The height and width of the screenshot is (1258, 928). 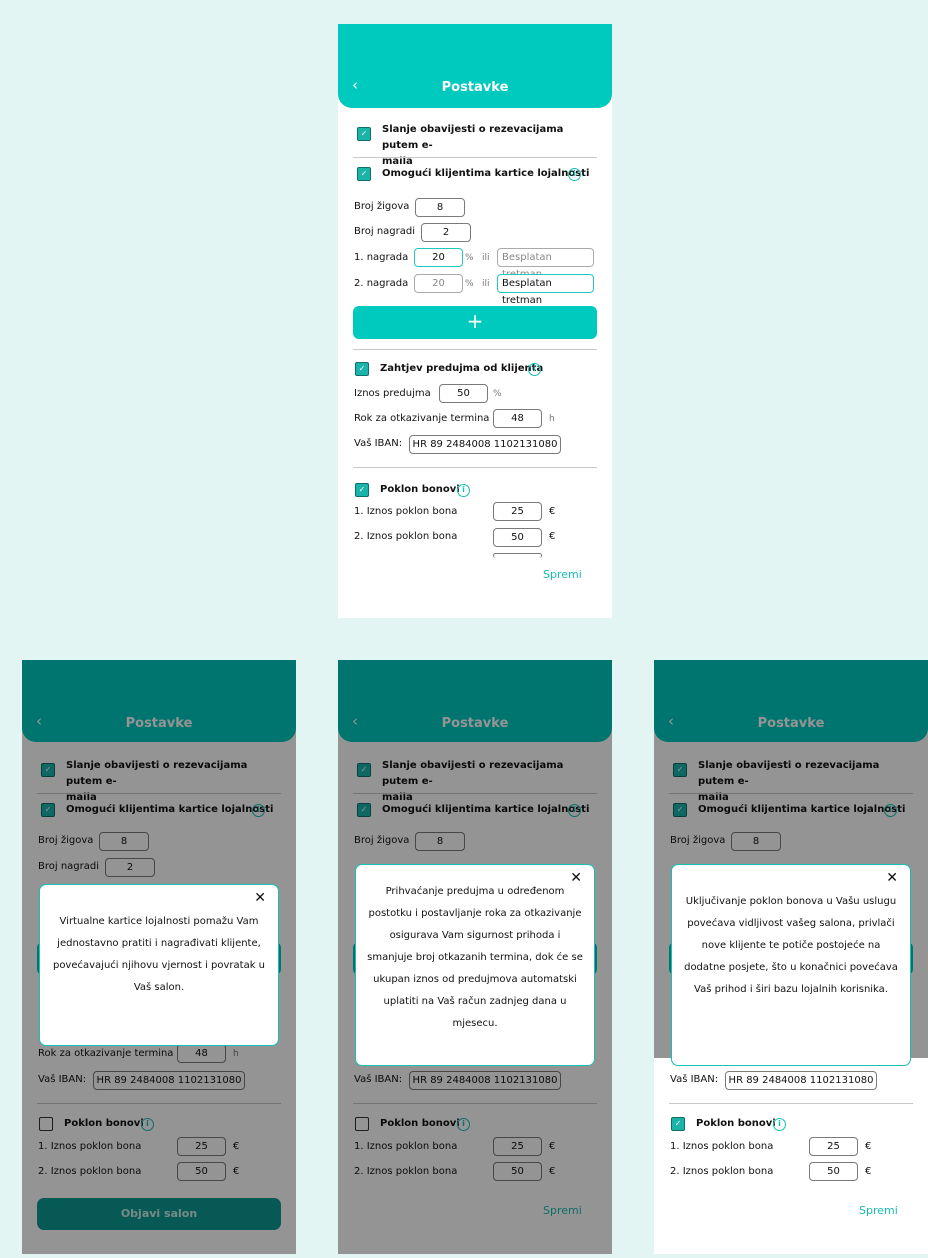 I want to click on stamps-label: Broj žigova, so click(x=382, y=206).